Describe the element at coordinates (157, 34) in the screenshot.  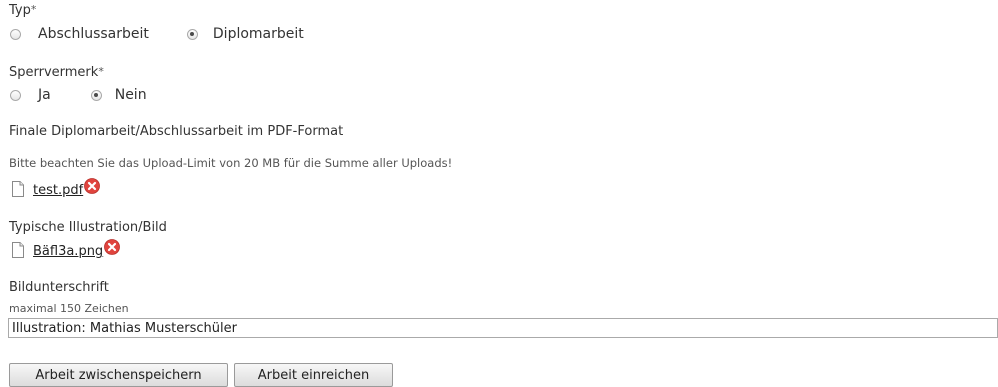
I see `typ-radio-group: Abschlussarbeit Diplomarbeit` at that location.